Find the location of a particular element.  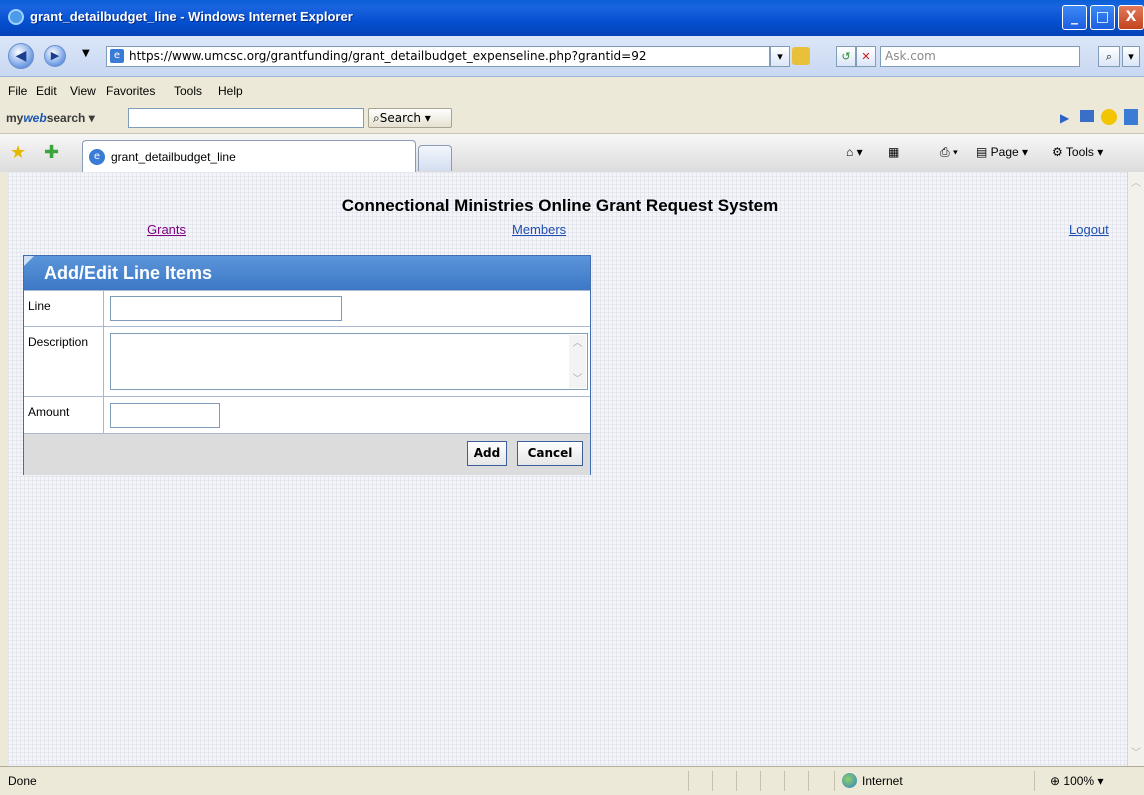

scroll-up-icon: ︿ is located at coordinates (1136, 184).